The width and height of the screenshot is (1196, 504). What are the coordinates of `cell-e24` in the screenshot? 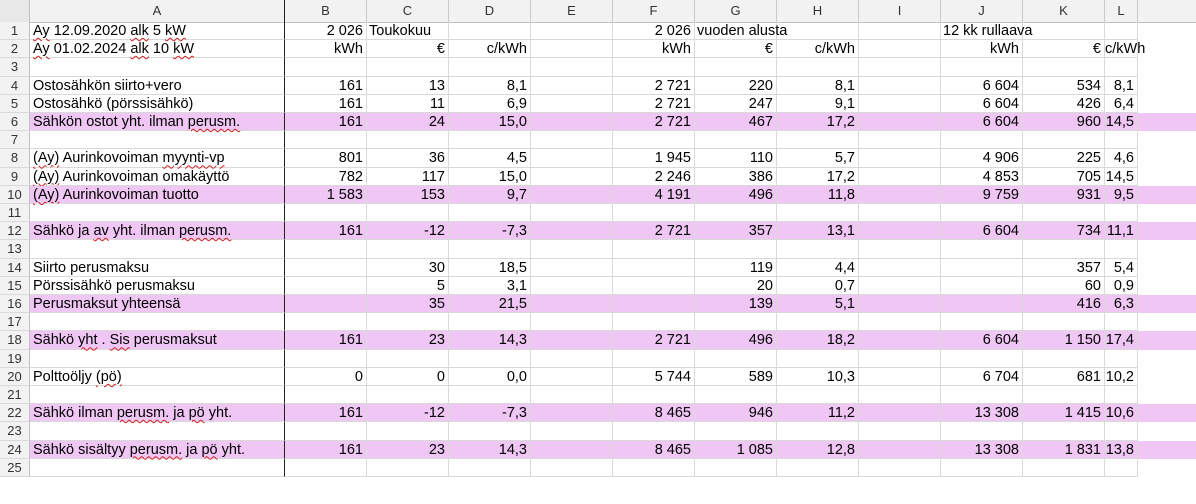 It's located at (572, 449).